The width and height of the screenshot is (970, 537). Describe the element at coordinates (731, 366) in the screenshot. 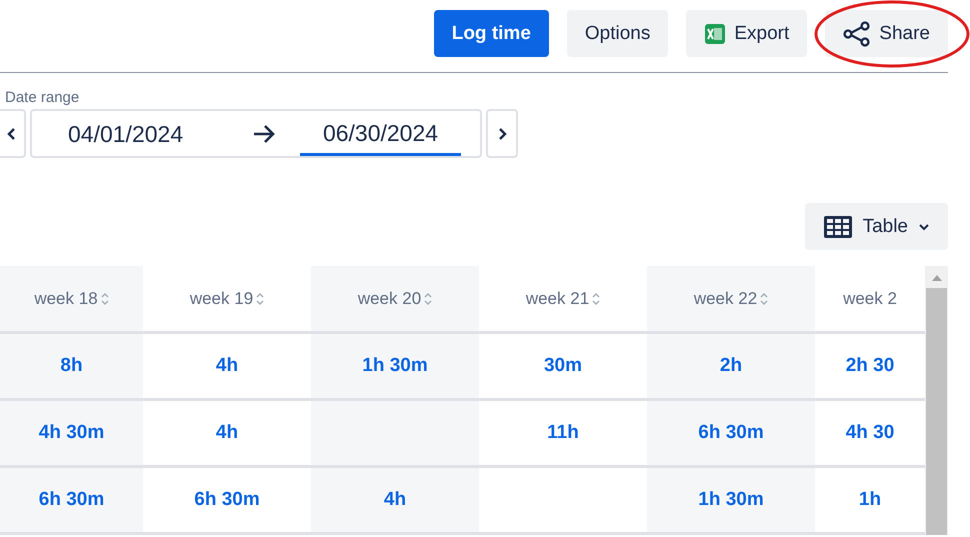

I see `time-link: 2h` at that location.